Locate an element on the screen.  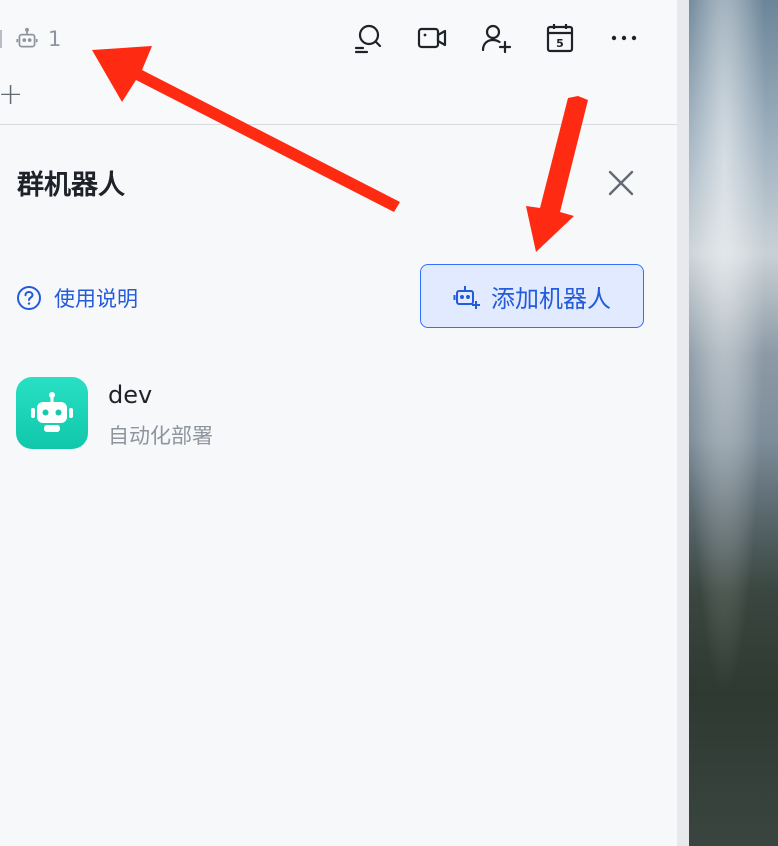
bot-name: dev is located at coordinates (130, 395).